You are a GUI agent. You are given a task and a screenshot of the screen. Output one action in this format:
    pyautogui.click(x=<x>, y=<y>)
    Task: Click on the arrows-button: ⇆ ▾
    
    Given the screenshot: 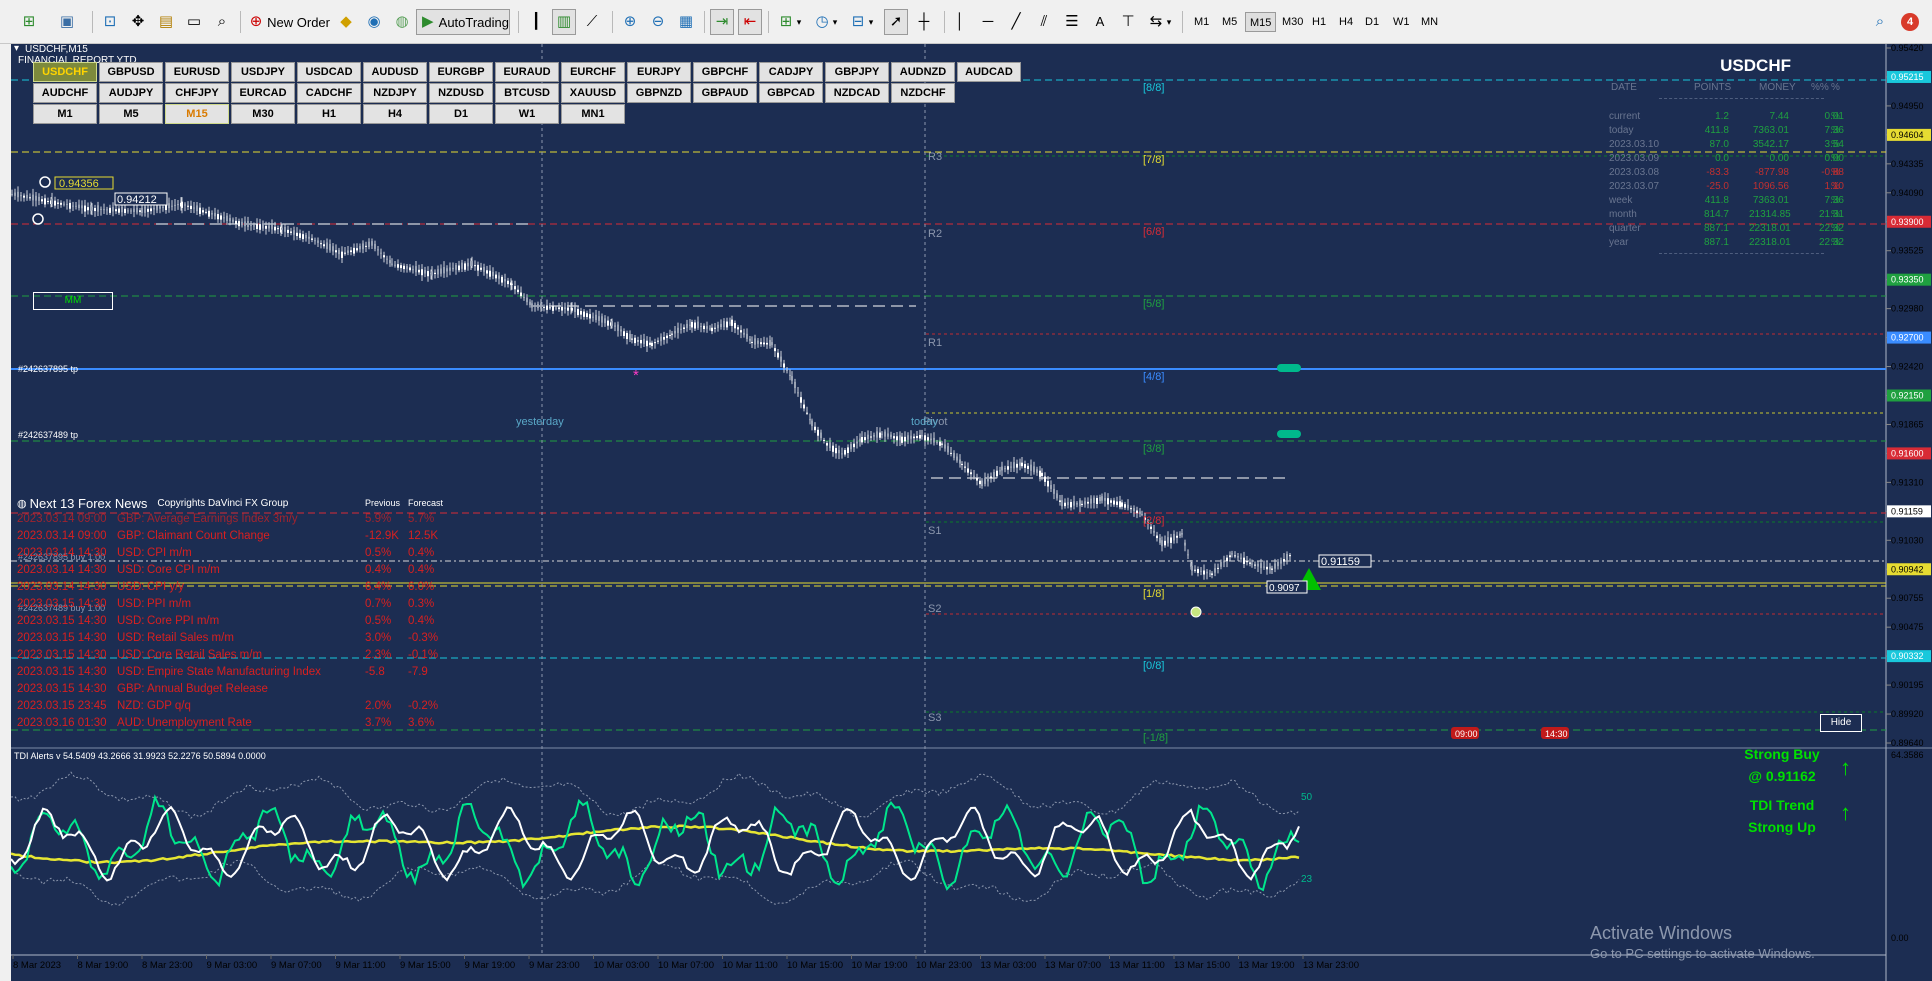 What is the action you would take?
    pyautogui.click(x=1160, y=22)
    